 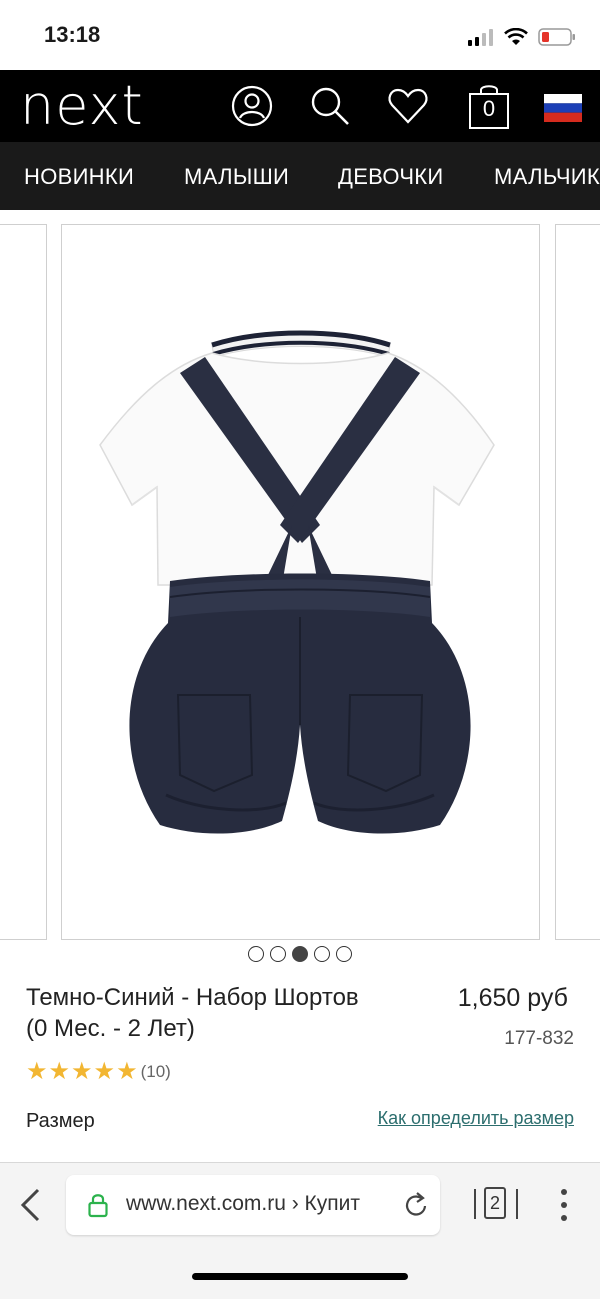 I want to click on back-icon, so click(x=30, y=1205).